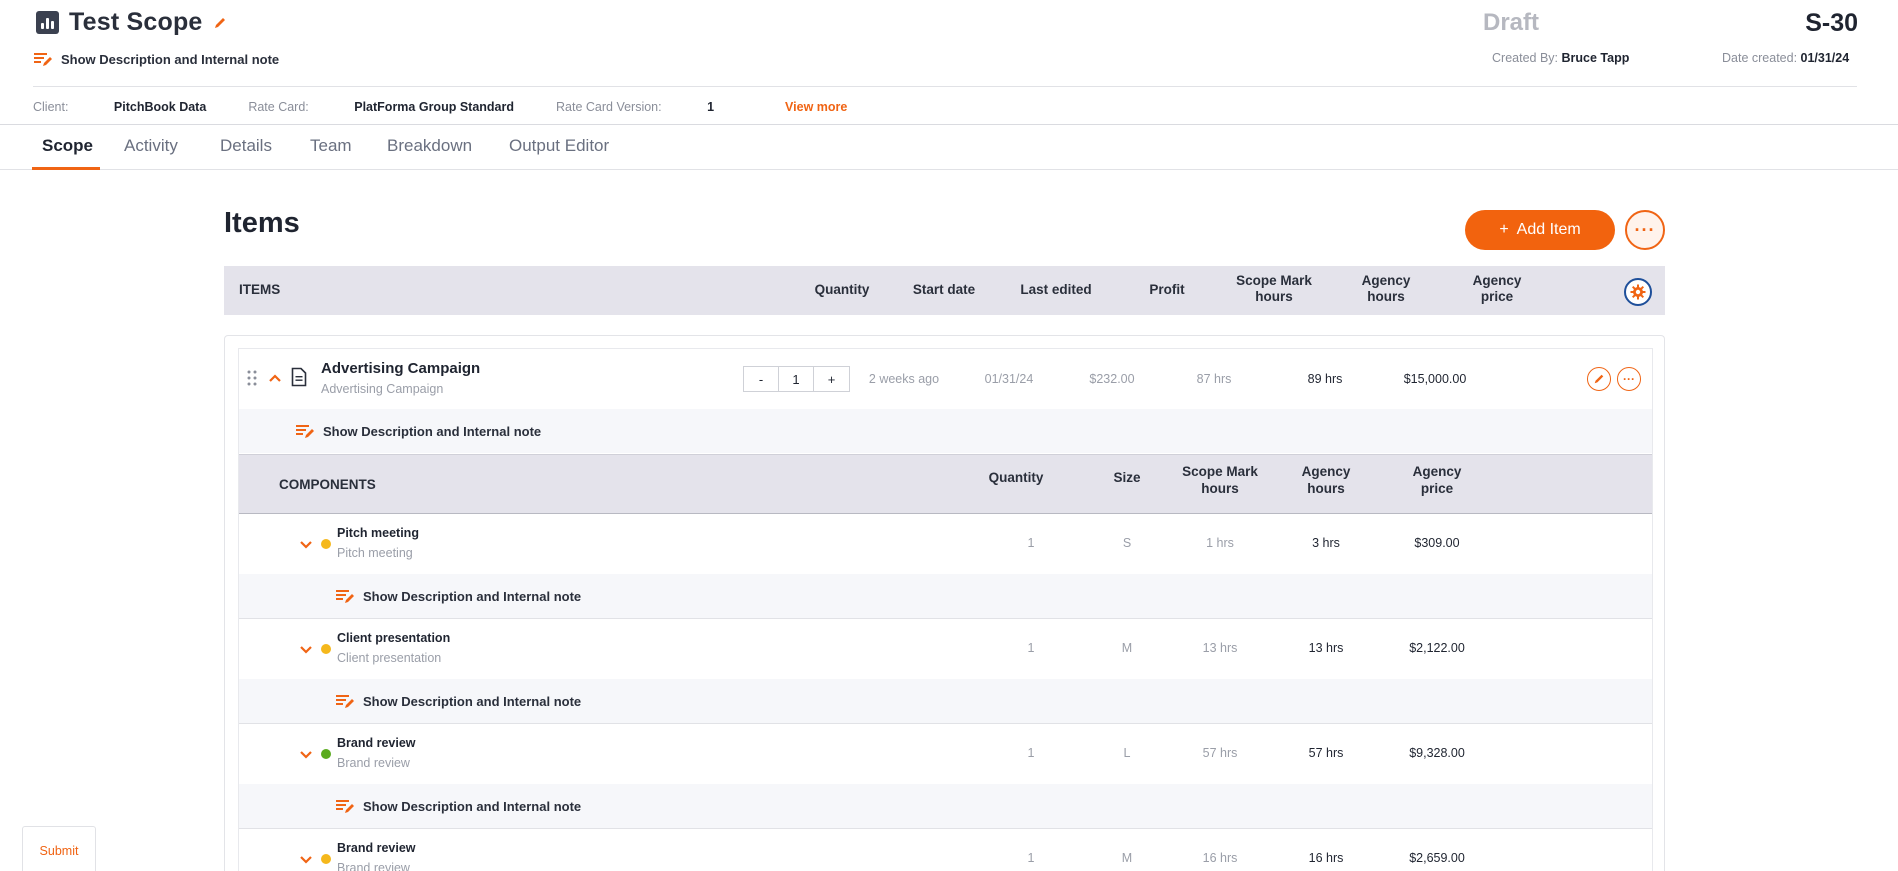  I want to click on plus-icon: +, so click(1504, 229).